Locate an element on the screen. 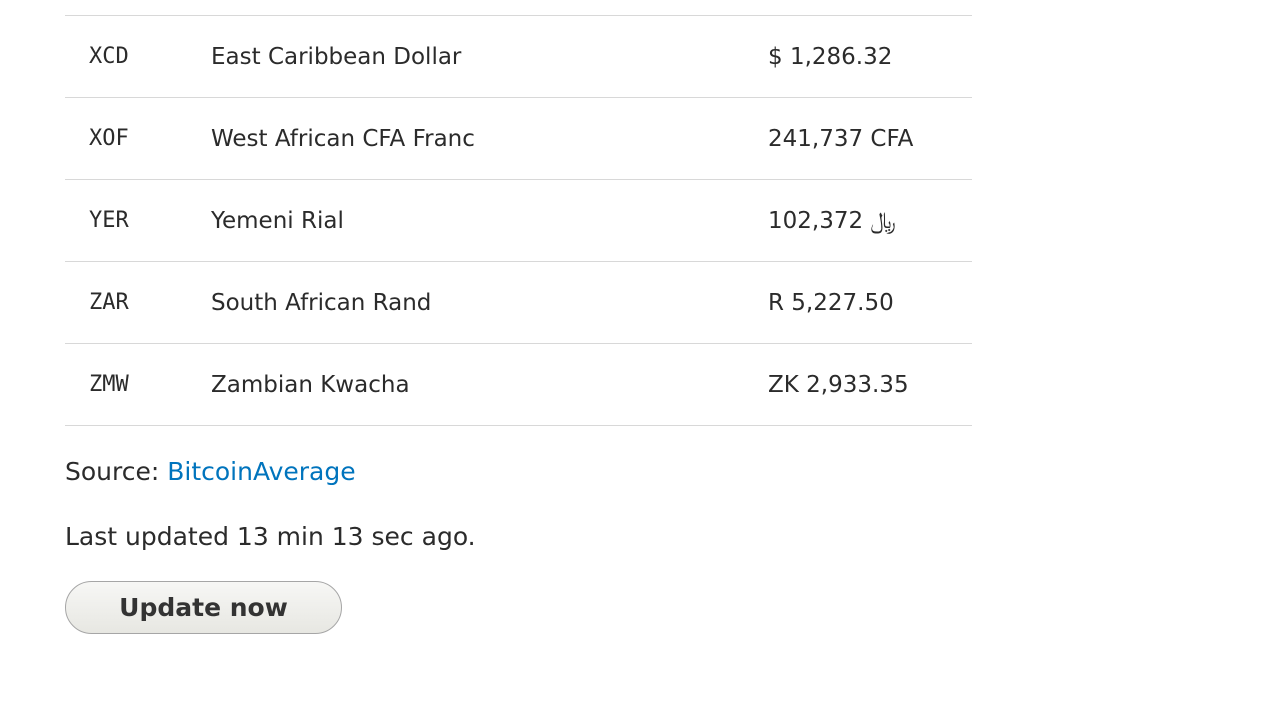  currency-value: R 5,227.50 is located at coordinates (831, 302).